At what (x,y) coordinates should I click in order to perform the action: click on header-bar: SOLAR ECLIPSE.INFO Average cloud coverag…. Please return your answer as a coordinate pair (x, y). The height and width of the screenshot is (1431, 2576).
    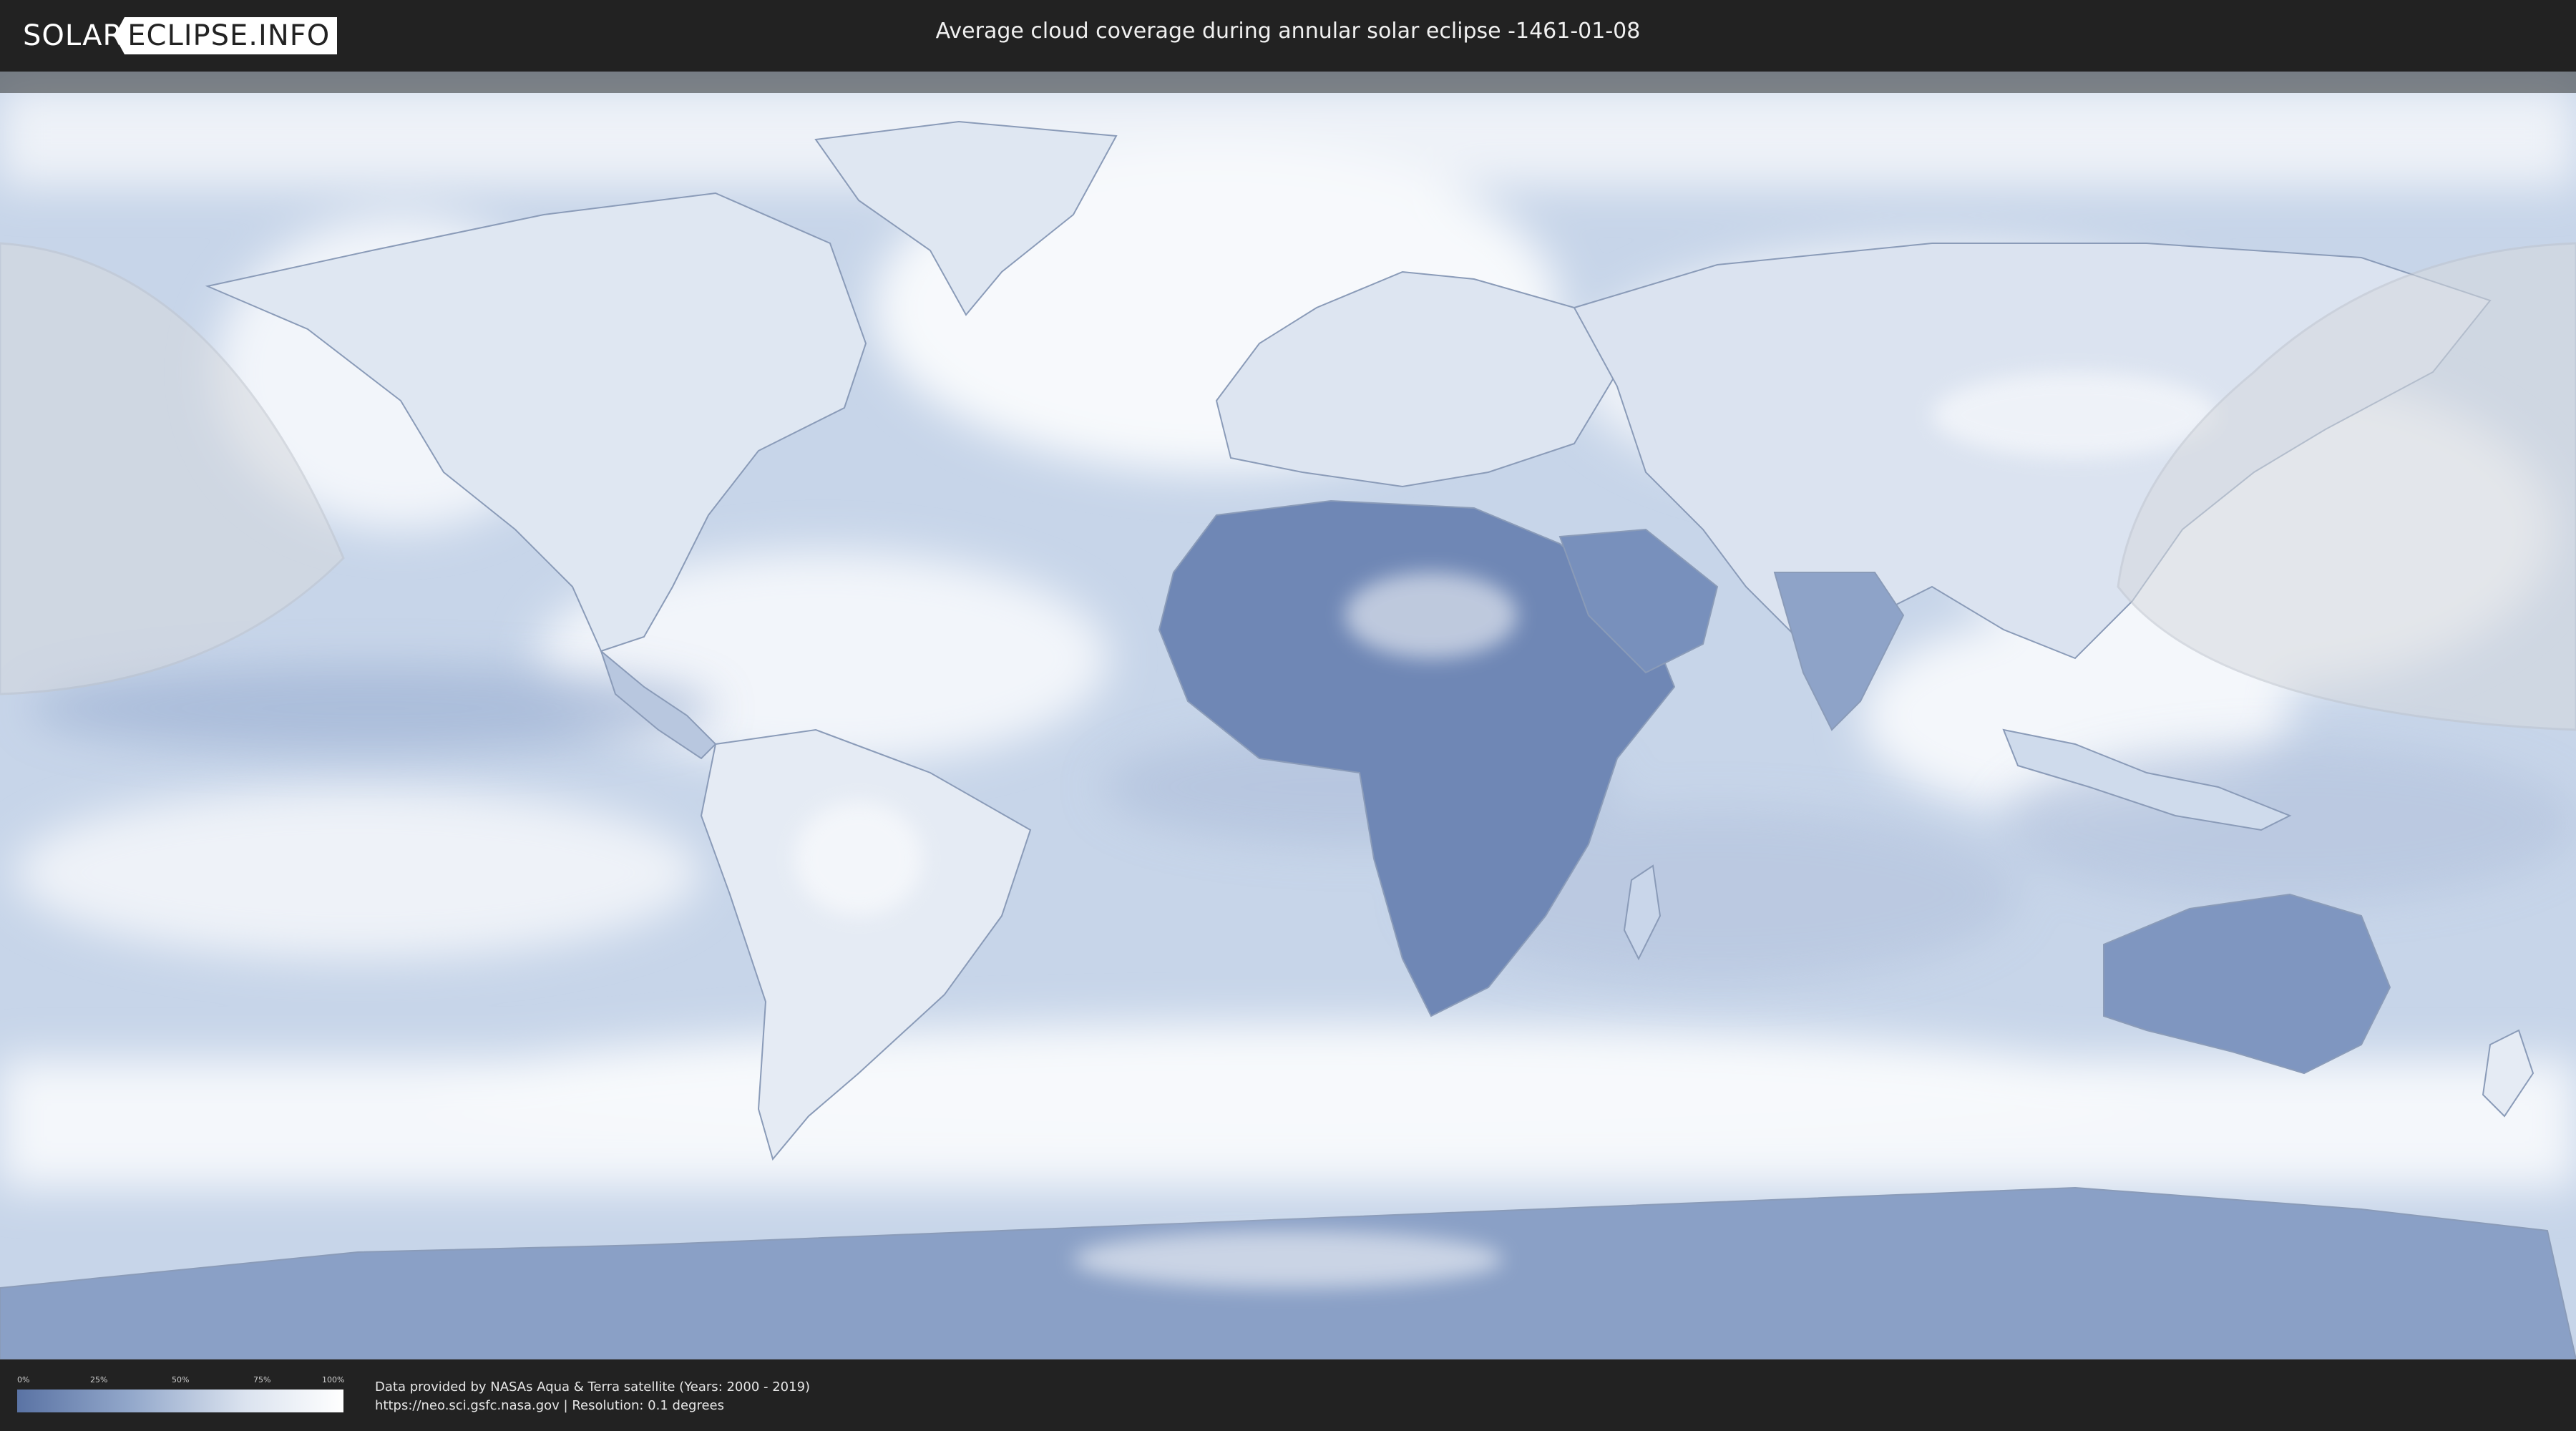
    Looking at the image, I should click on (1288, 36).